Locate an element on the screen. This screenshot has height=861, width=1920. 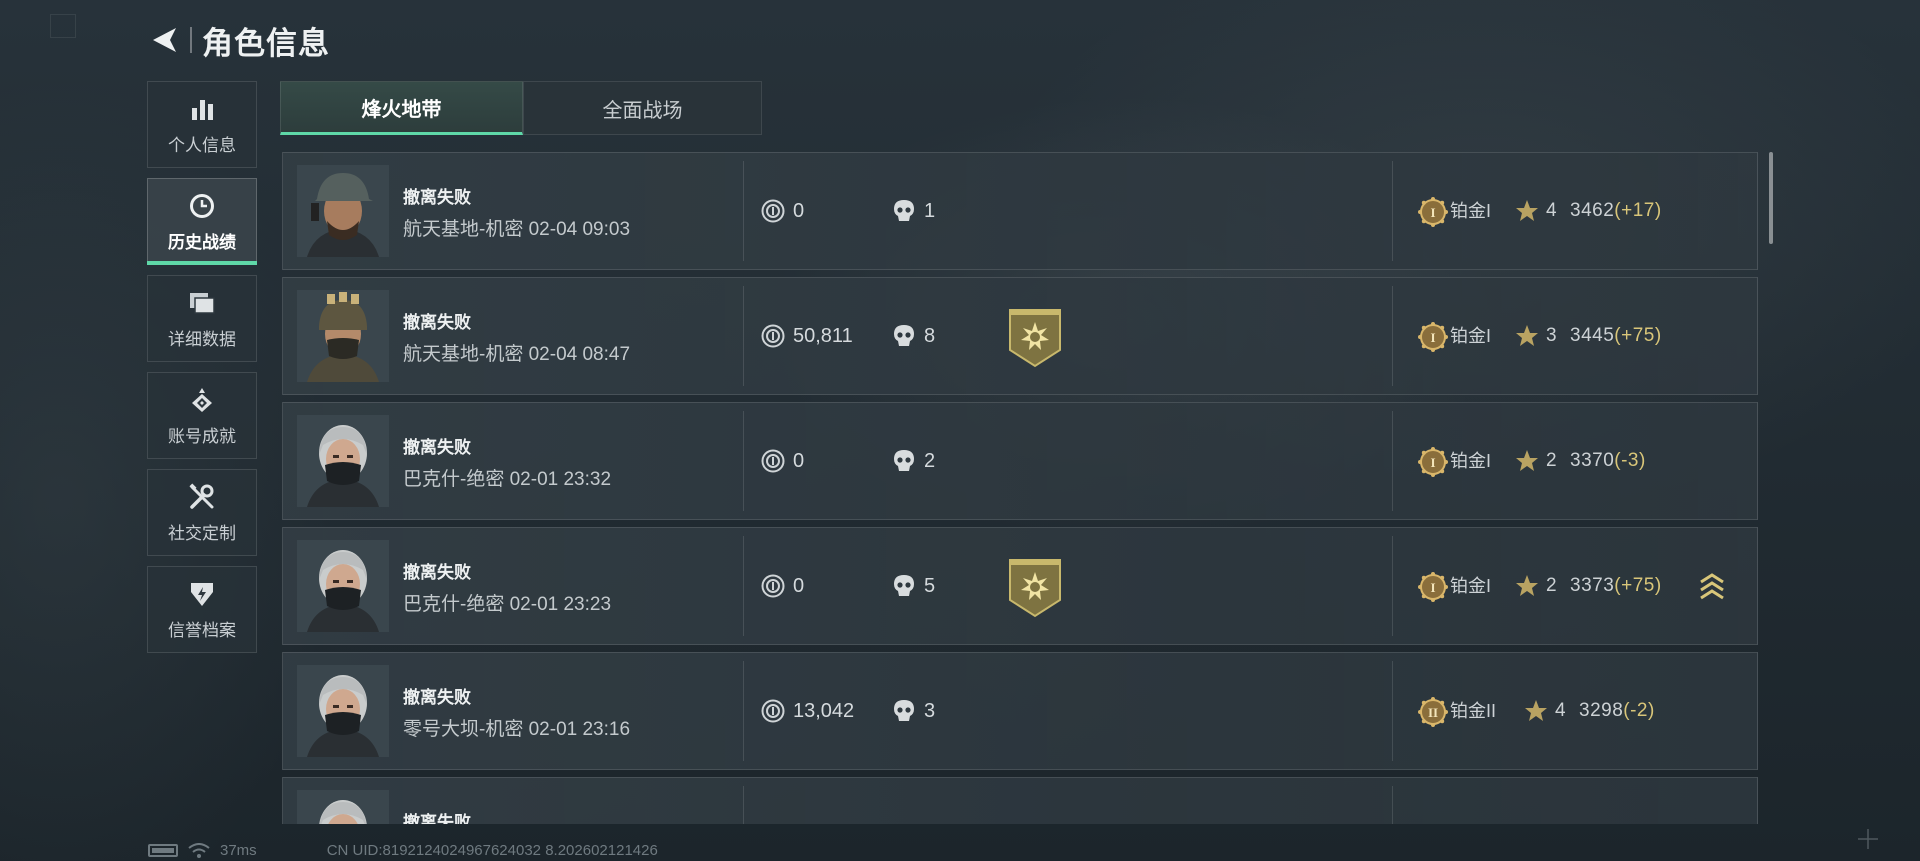
kill-count: 3 is located at coordinates (930, 711).